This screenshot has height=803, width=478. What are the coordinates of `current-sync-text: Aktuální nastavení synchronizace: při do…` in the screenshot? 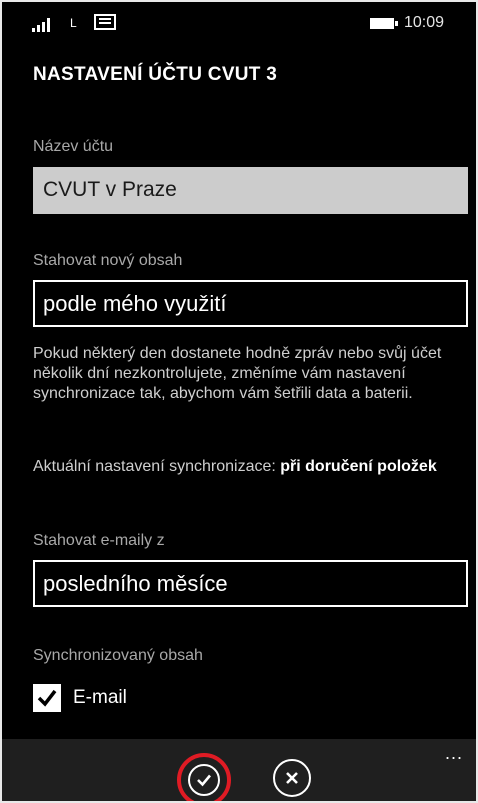 It's located at (253, 467).